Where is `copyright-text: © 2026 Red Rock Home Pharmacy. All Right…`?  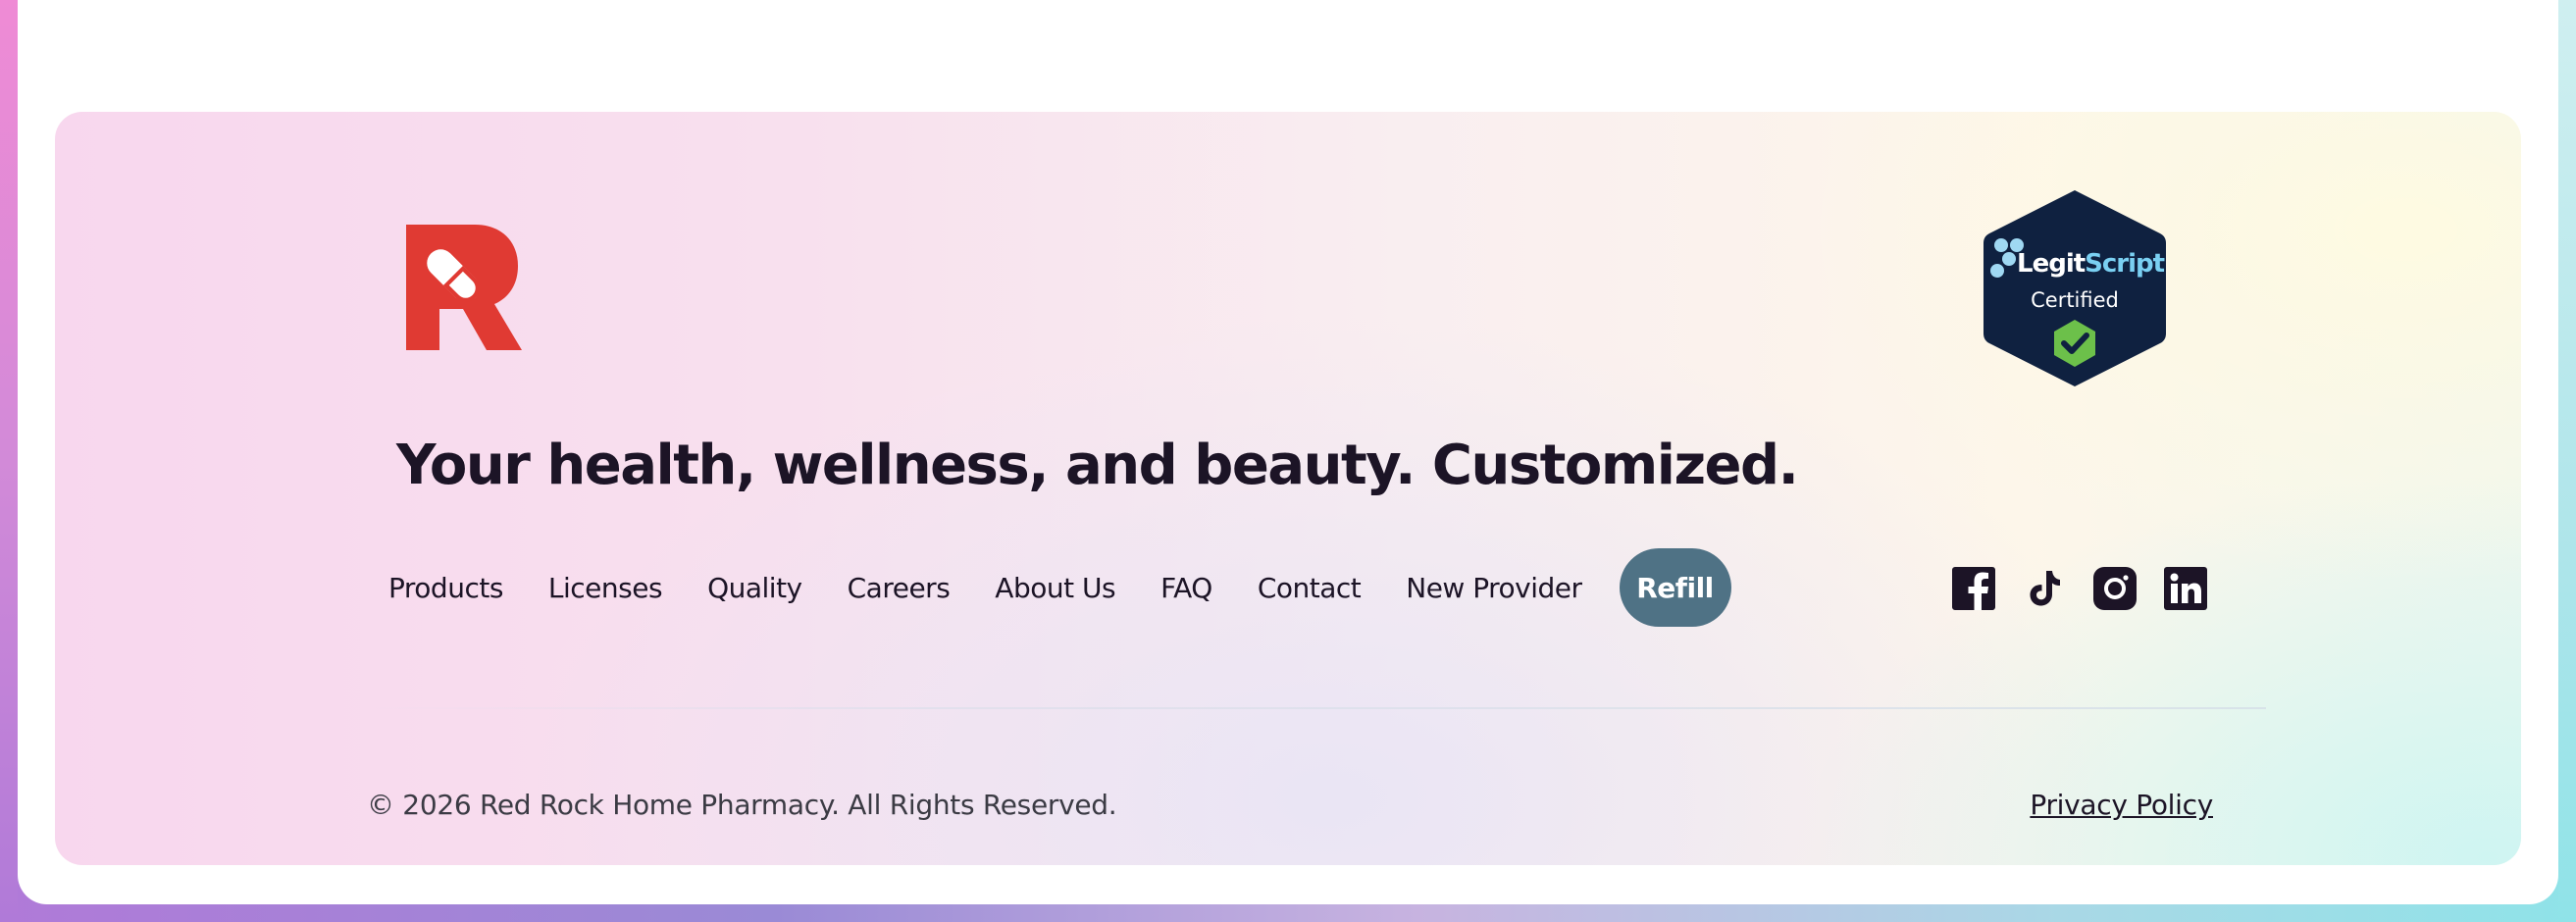
copyright-text: © 2026 Red Rock Home Pharmacy. All Right… is located at coordinates (742, 805).